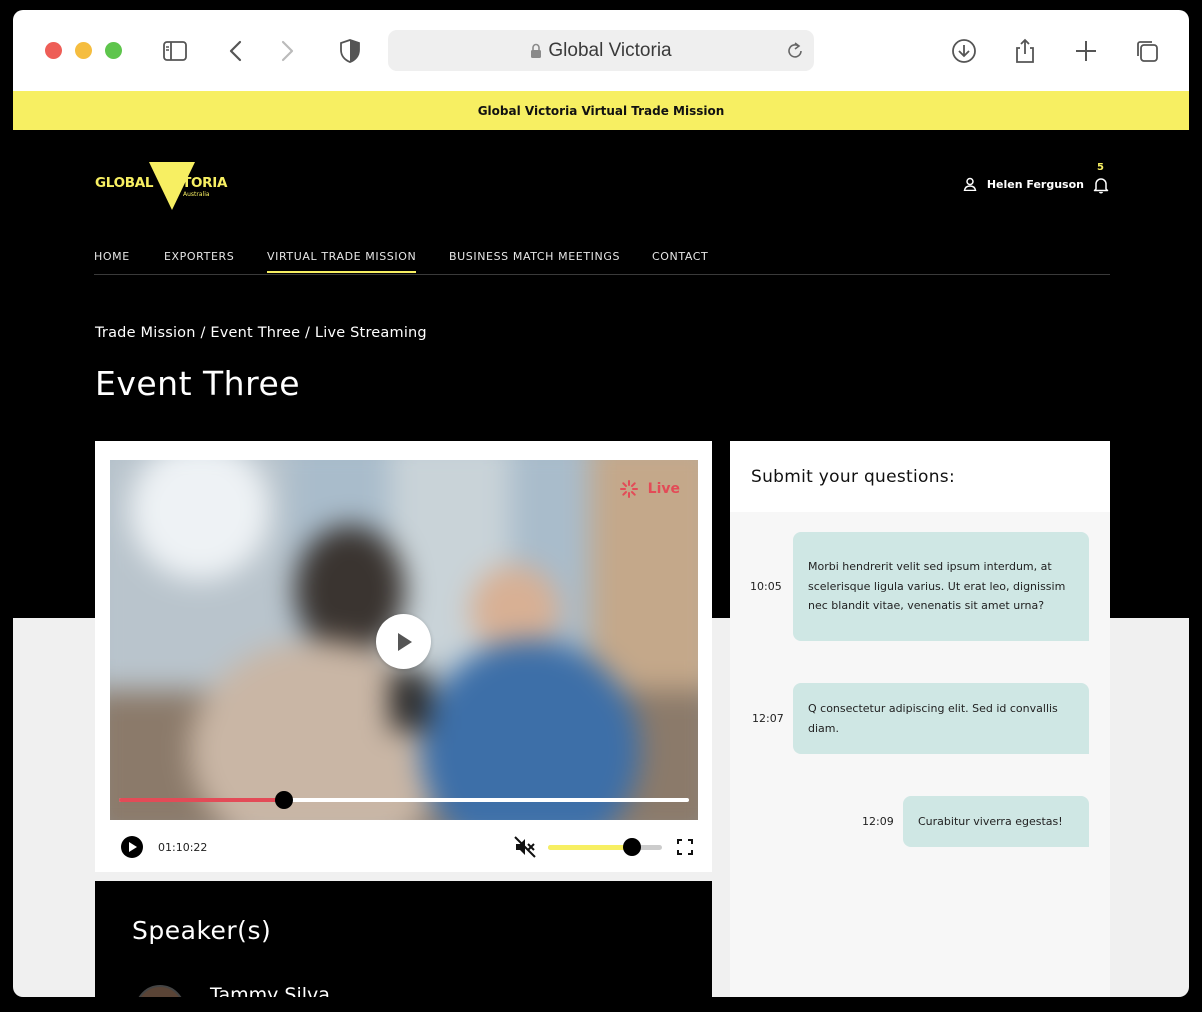 The width and height of the screenshot is (1202, 1012). I want to click on reload-icon, so click(795, 51).